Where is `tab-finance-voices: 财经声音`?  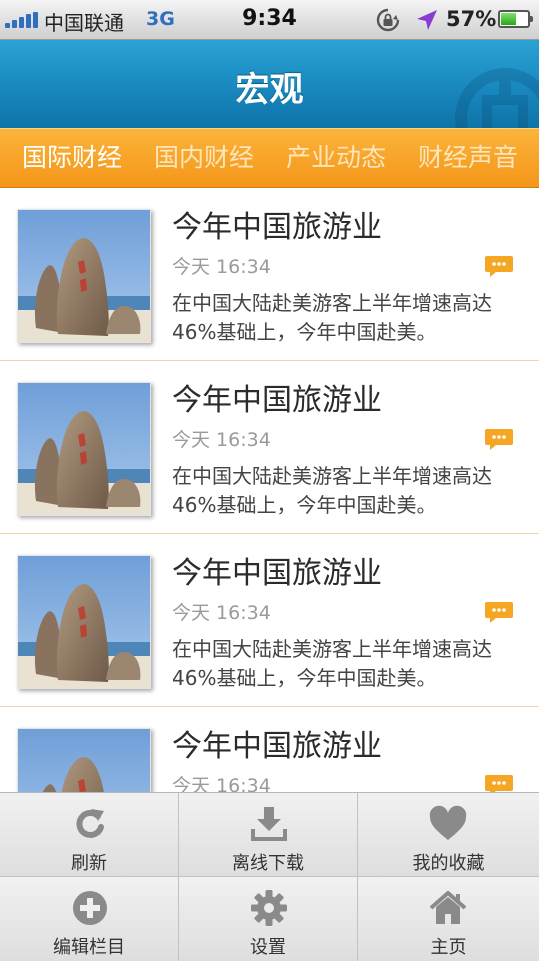
tab-finance-voices: 财经声音 is located at coordinates (468, 158).